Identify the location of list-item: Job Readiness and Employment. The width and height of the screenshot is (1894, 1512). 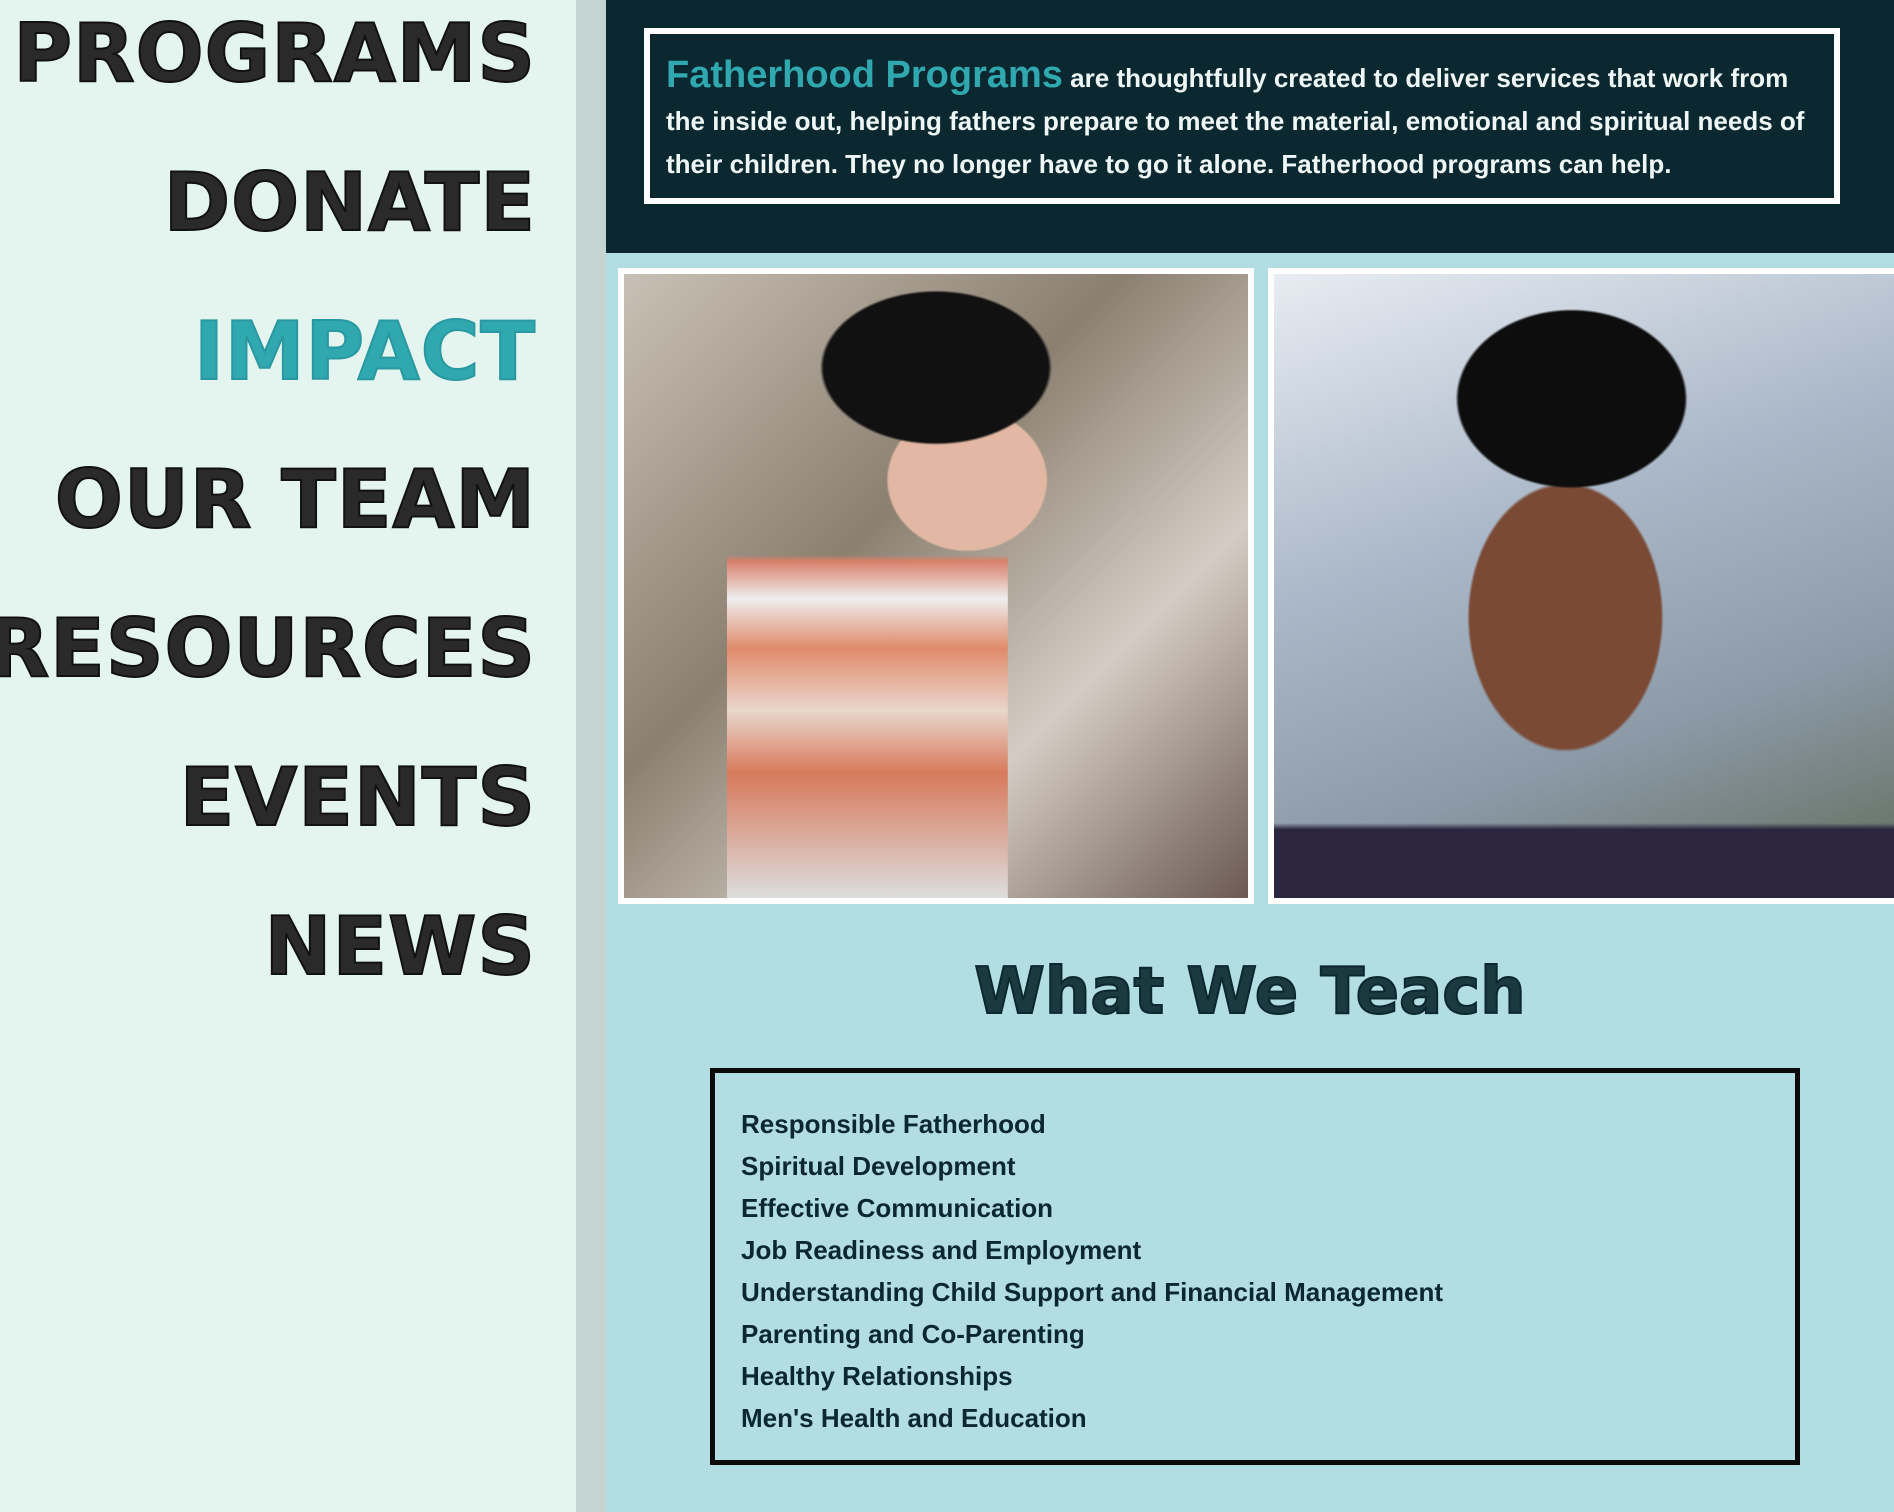
(941, 1250).